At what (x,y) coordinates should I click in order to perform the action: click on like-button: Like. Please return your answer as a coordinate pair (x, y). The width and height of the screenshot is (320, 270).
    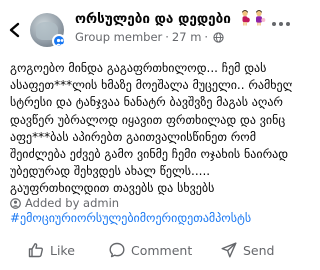
    Looking at the image, I should click on (51, 250).